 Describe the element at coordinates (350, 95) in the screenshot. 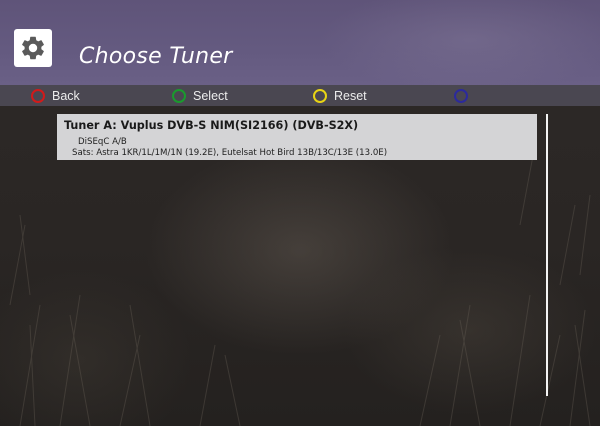

I see `reset-button-label: Reset` at that location.